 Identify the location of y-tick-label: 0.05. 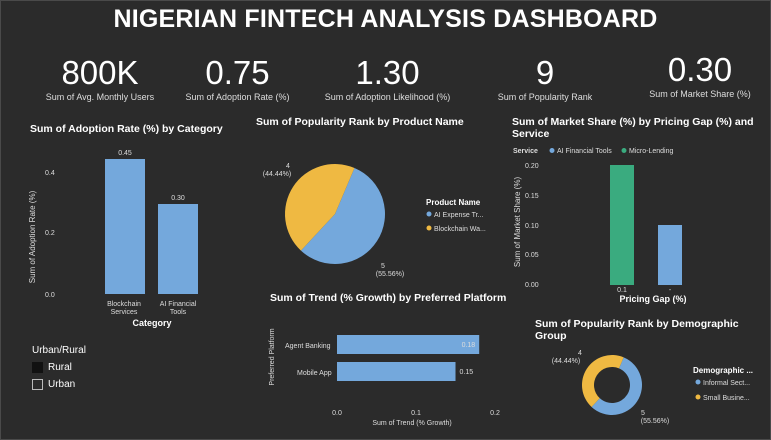
(532, 255).